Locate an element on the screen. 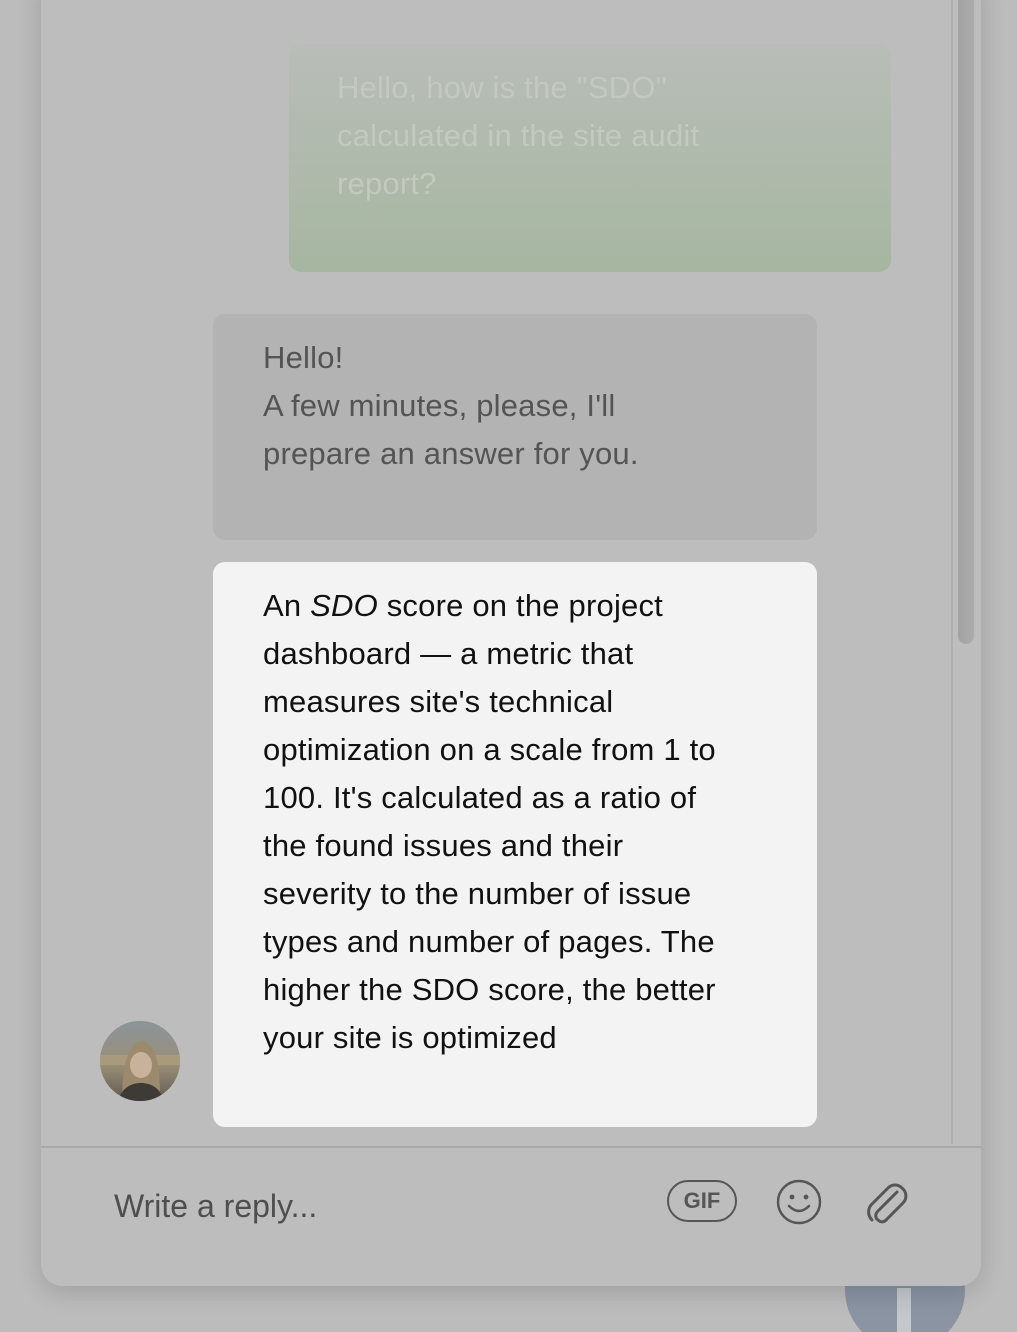 The image size is (1017, 1332). agent-message-line: prepare an answer for you. is located at coordinates (451, 453).